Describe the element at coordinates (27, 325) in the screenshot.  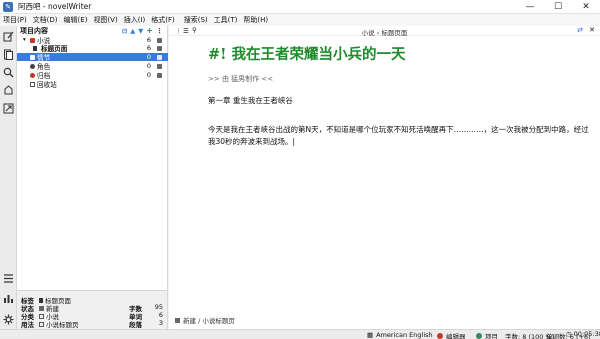
I see `detail-usage-key: 用法` at that location.